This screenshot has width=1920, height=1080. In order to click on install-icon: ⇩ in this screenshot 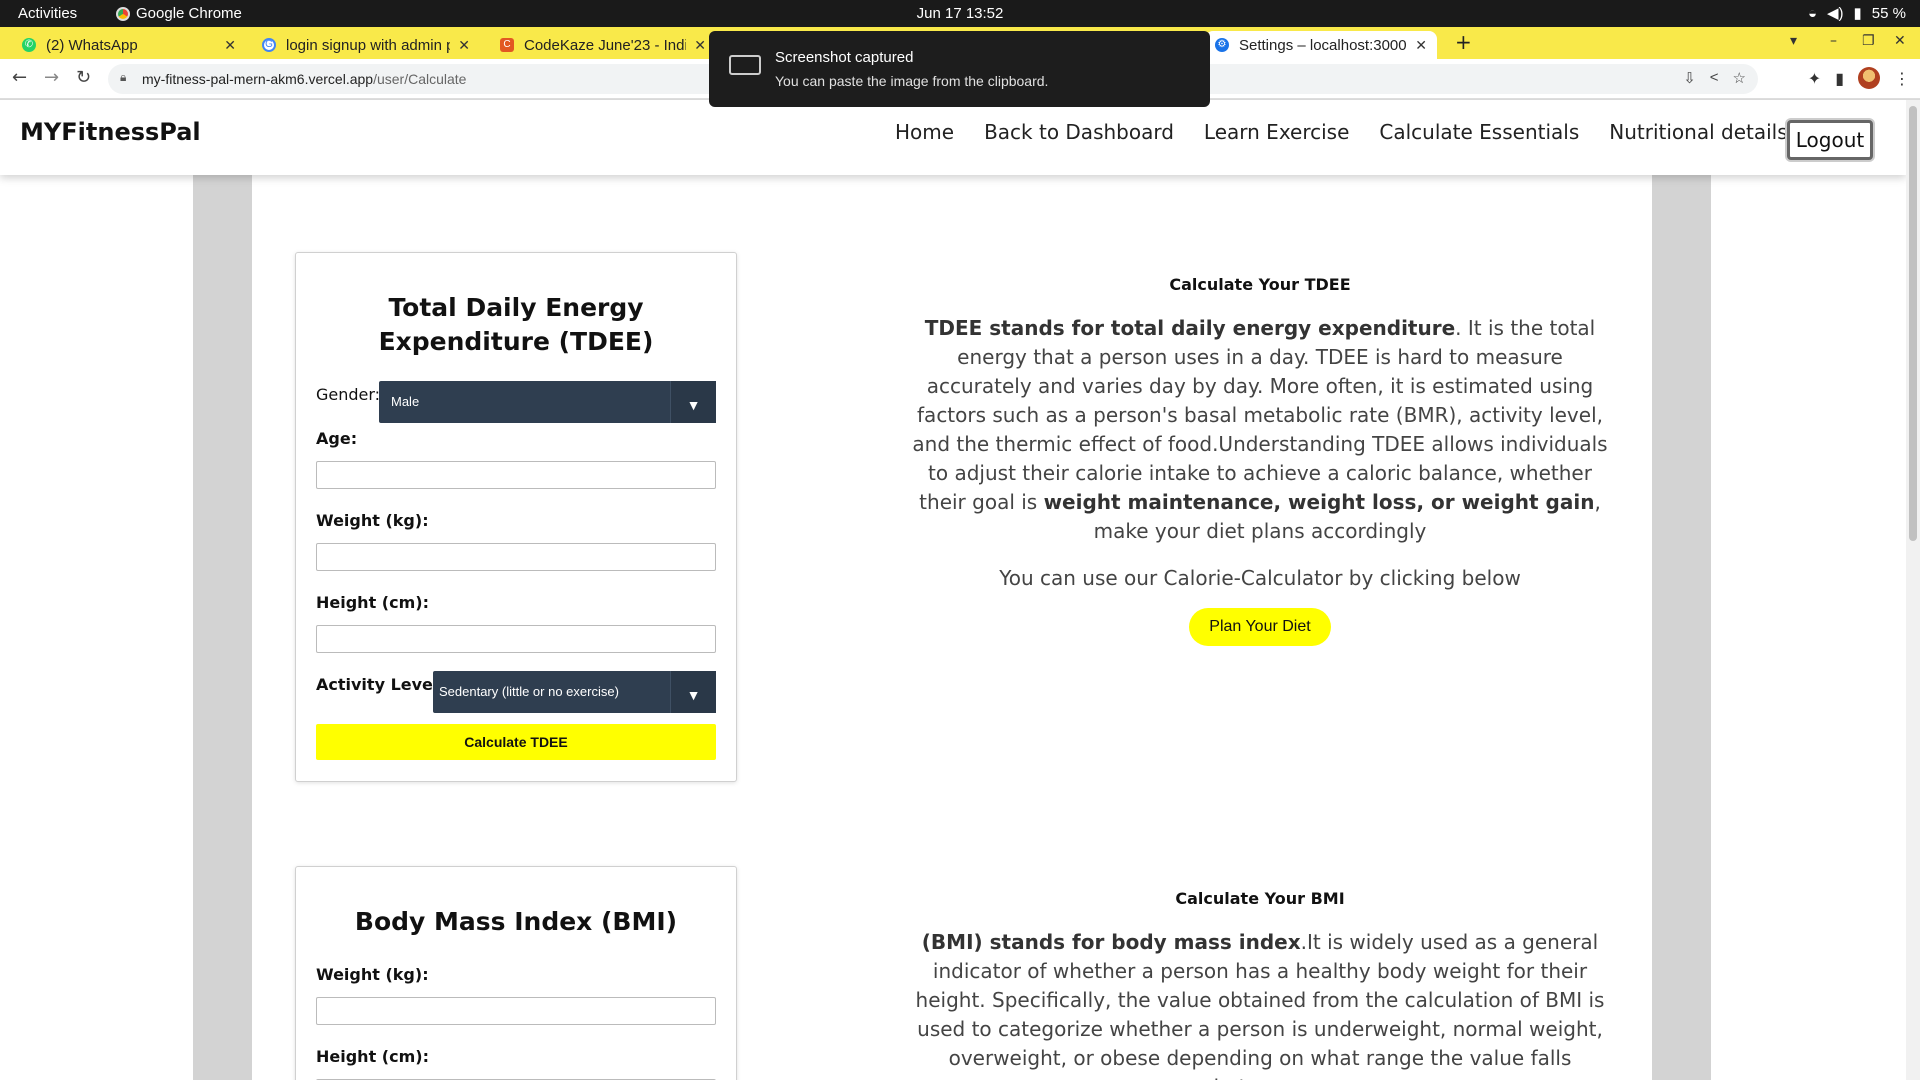, I will do `click(1689, 78)`.